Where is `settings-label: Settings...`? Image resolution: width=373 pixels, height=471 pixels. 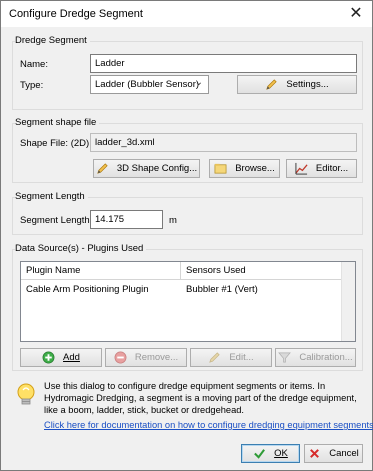
settings-label: Settings... is located at coordinates (307, 84).